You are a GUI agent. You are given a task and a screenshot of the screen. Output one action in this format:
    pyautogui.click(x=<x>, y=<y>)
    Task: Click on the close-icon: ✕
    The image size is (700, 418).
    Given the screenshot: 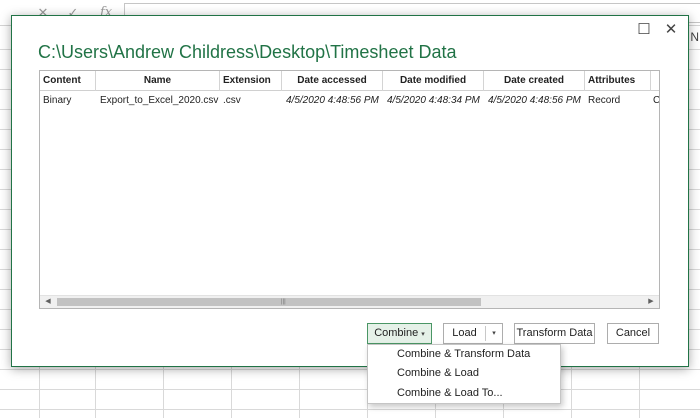 What is the action you would take?
    pyautogui.click(x=671, y=30)
    